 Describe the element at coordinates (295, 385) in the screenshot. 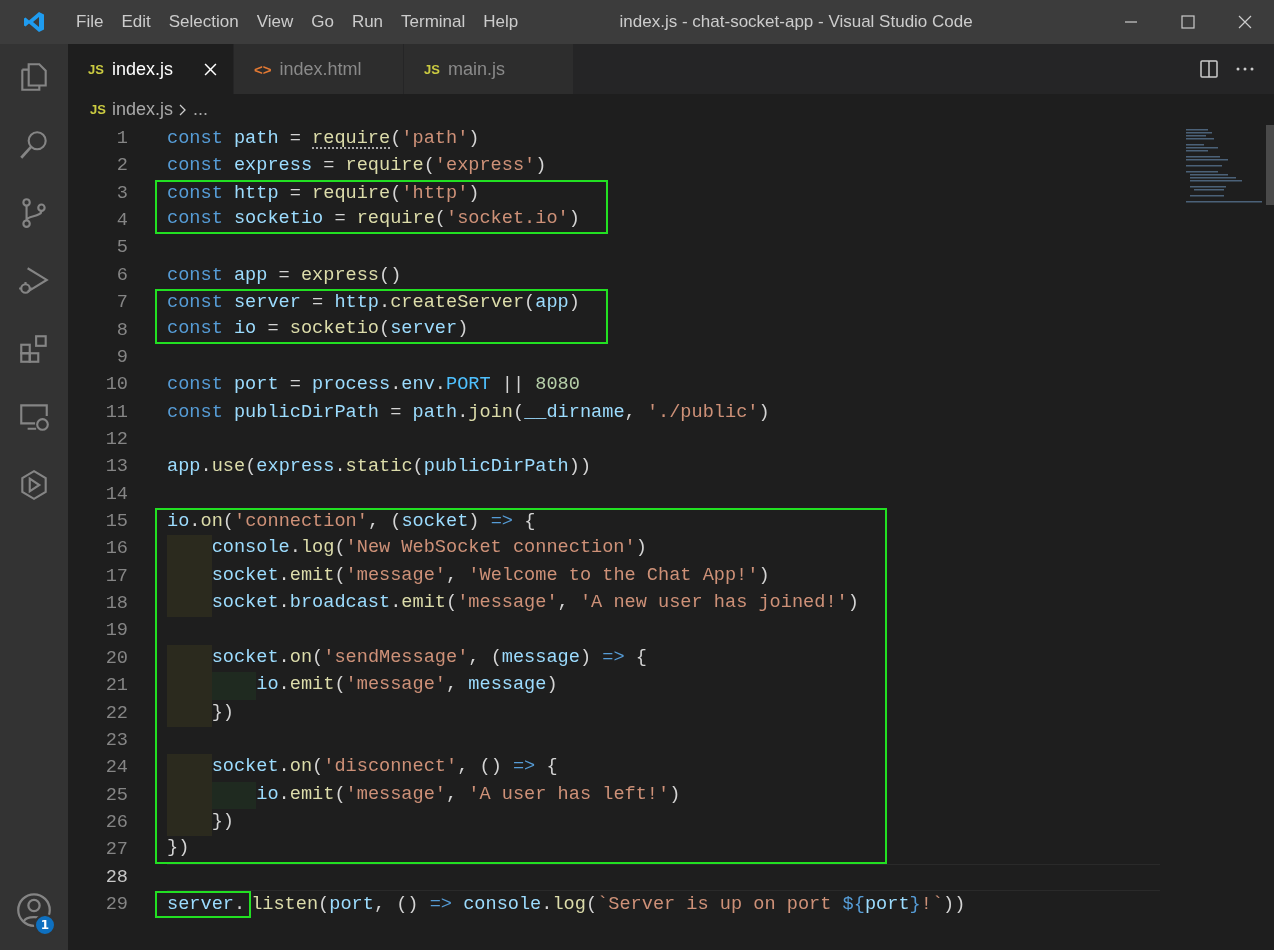

I see `code-punctuation: =` at that location.